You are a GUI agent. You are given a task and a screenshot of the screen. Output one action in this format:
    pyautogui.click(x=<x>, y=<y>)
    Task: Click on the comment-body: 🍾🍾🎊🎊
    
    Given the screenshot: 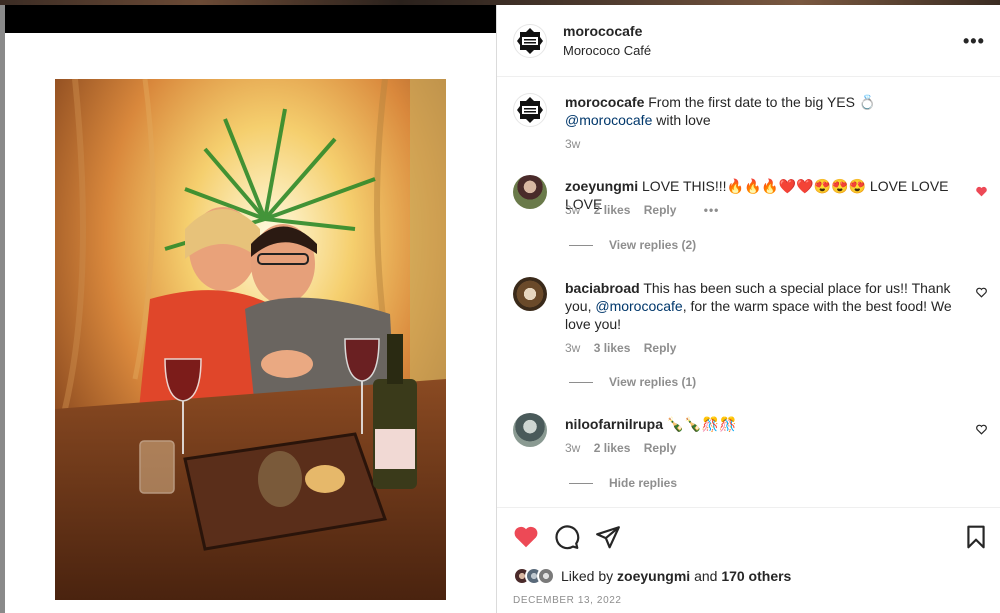 What is the action you would take?
    pyautogui.click(x=701, y=424)
    